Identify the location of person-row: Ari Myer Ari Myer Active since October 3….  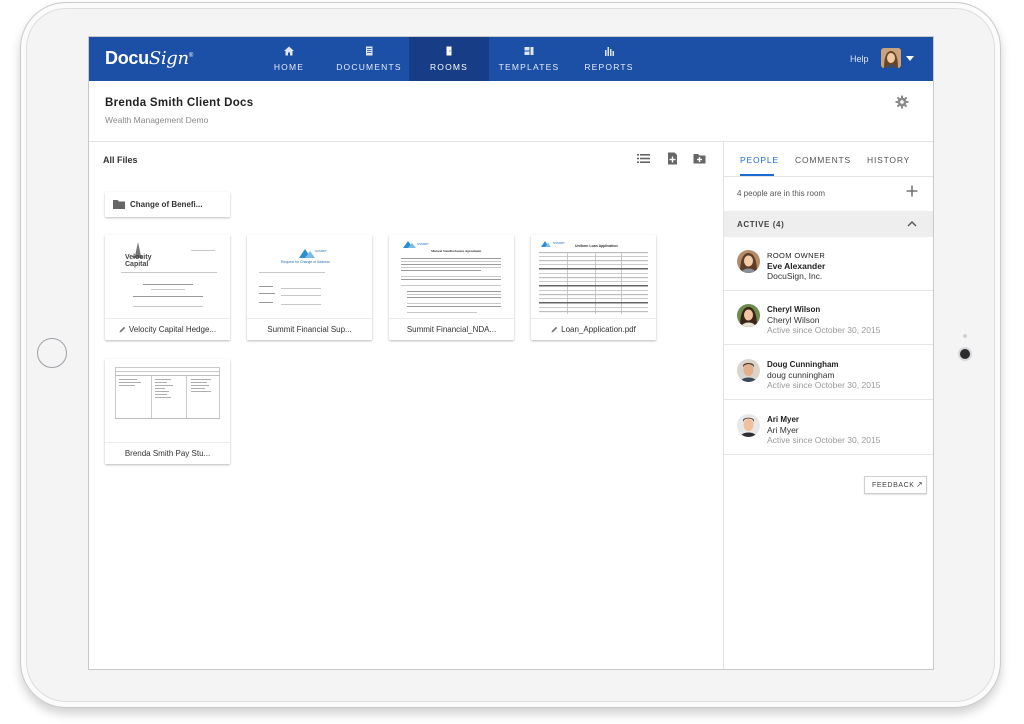
(828, 428).